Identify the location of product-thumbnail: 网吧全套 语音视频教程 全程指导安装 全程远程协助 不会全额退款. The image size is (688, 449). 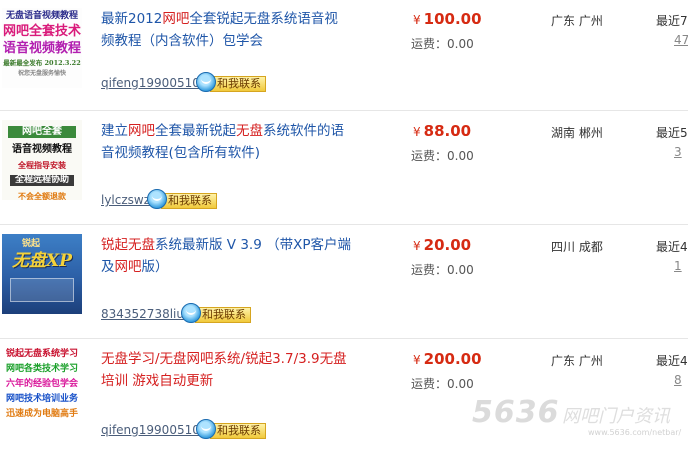
(42, 160).